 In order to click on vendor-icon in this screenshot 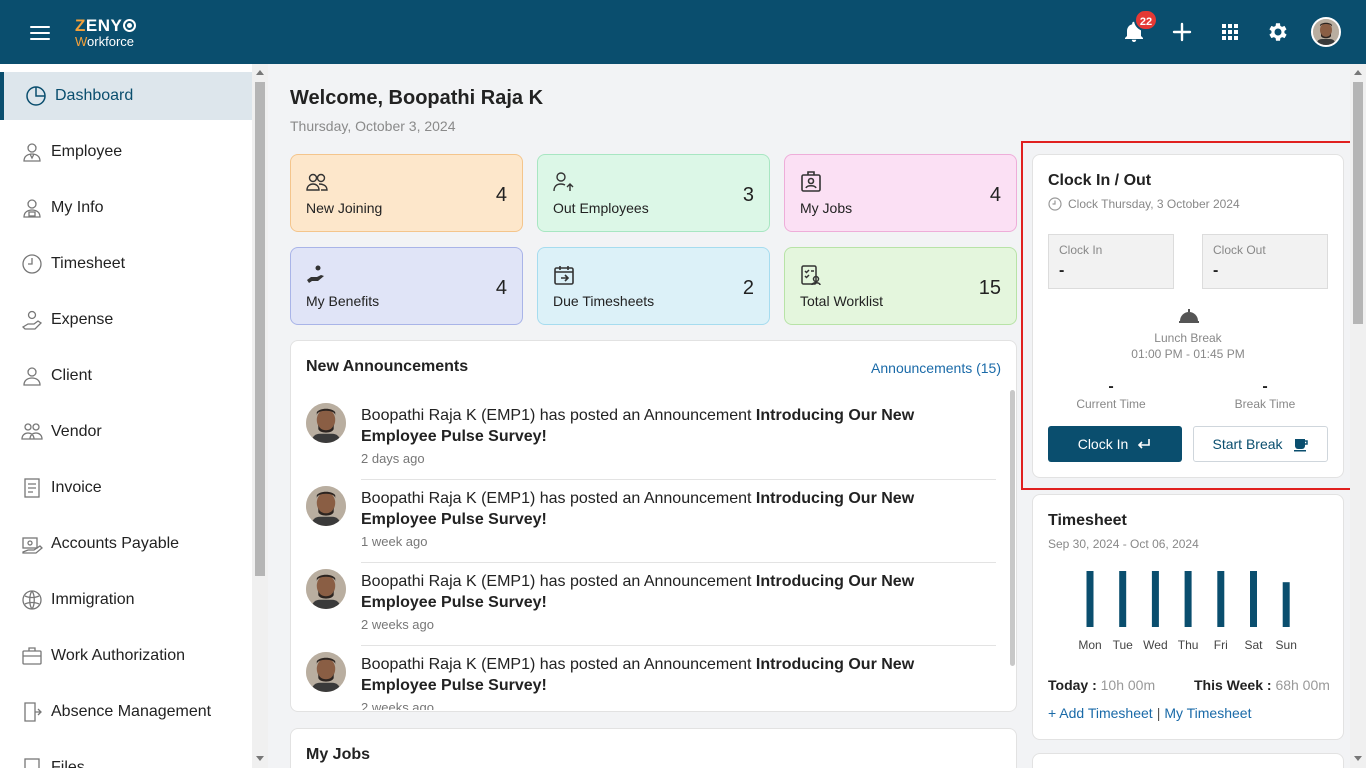, I will do `click(32, 432)`.